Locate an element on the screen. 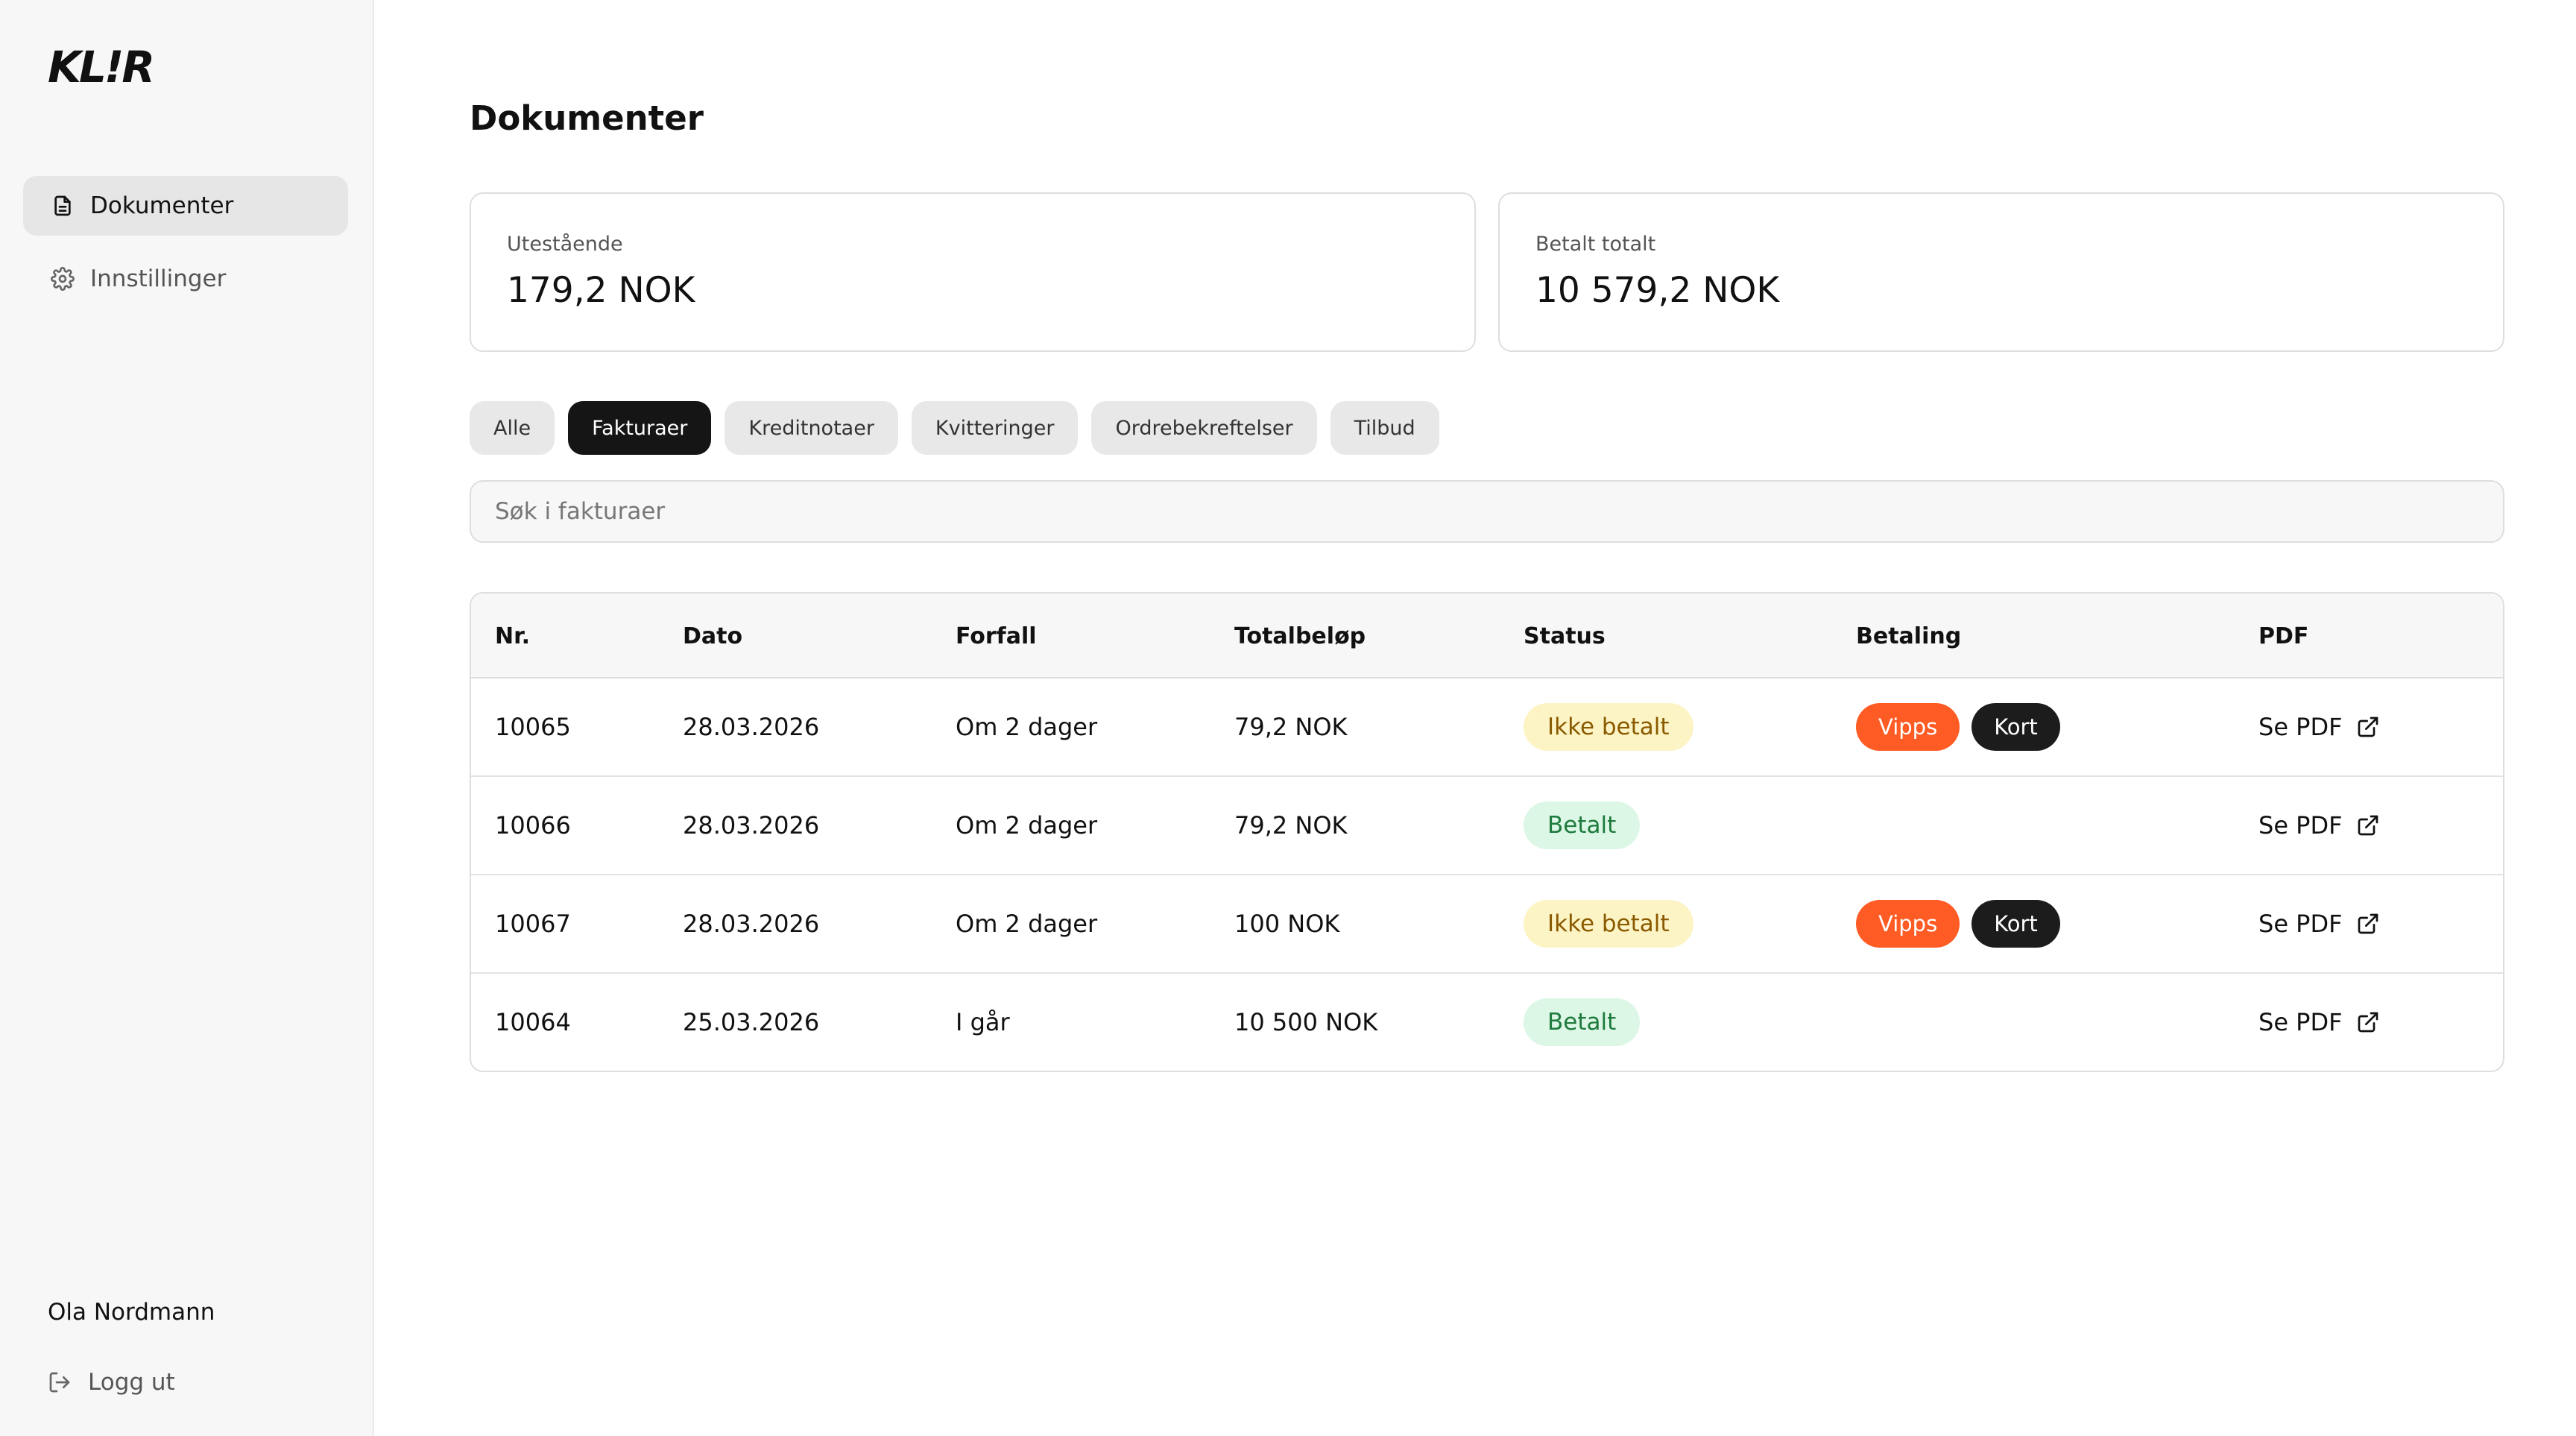  invoice-due: I går is located at coordinates (983, 1022).